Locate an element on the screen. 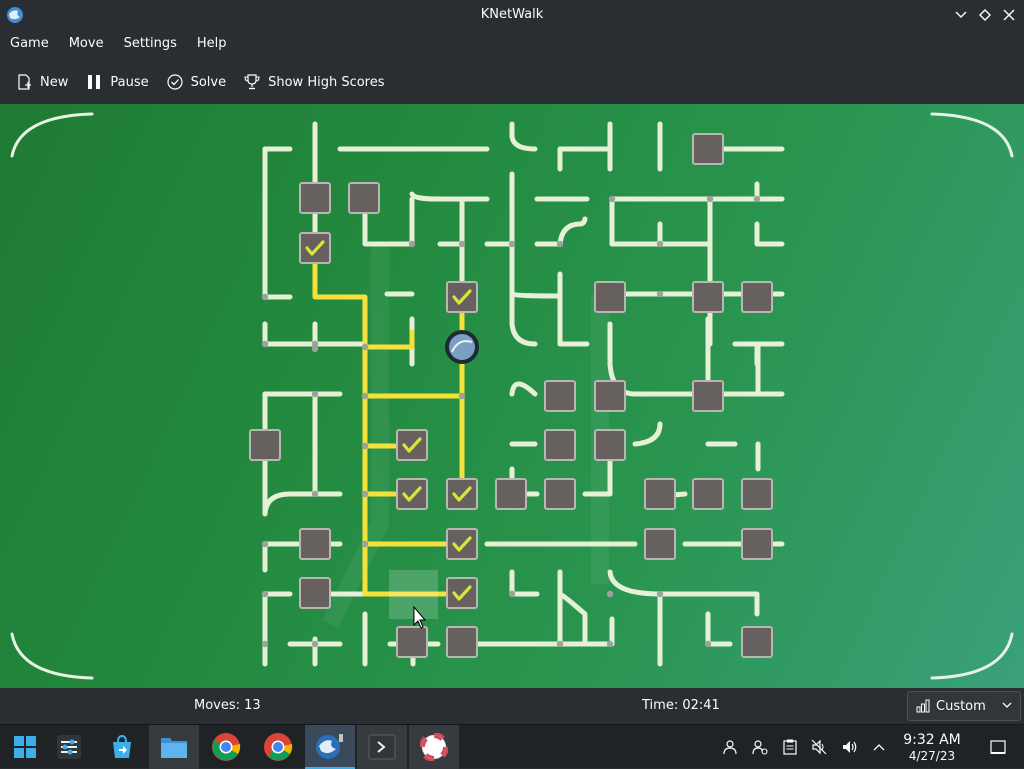 This screenshot has height=769, width=1024. app-launcher-icon is located at coordinates (25, 747).